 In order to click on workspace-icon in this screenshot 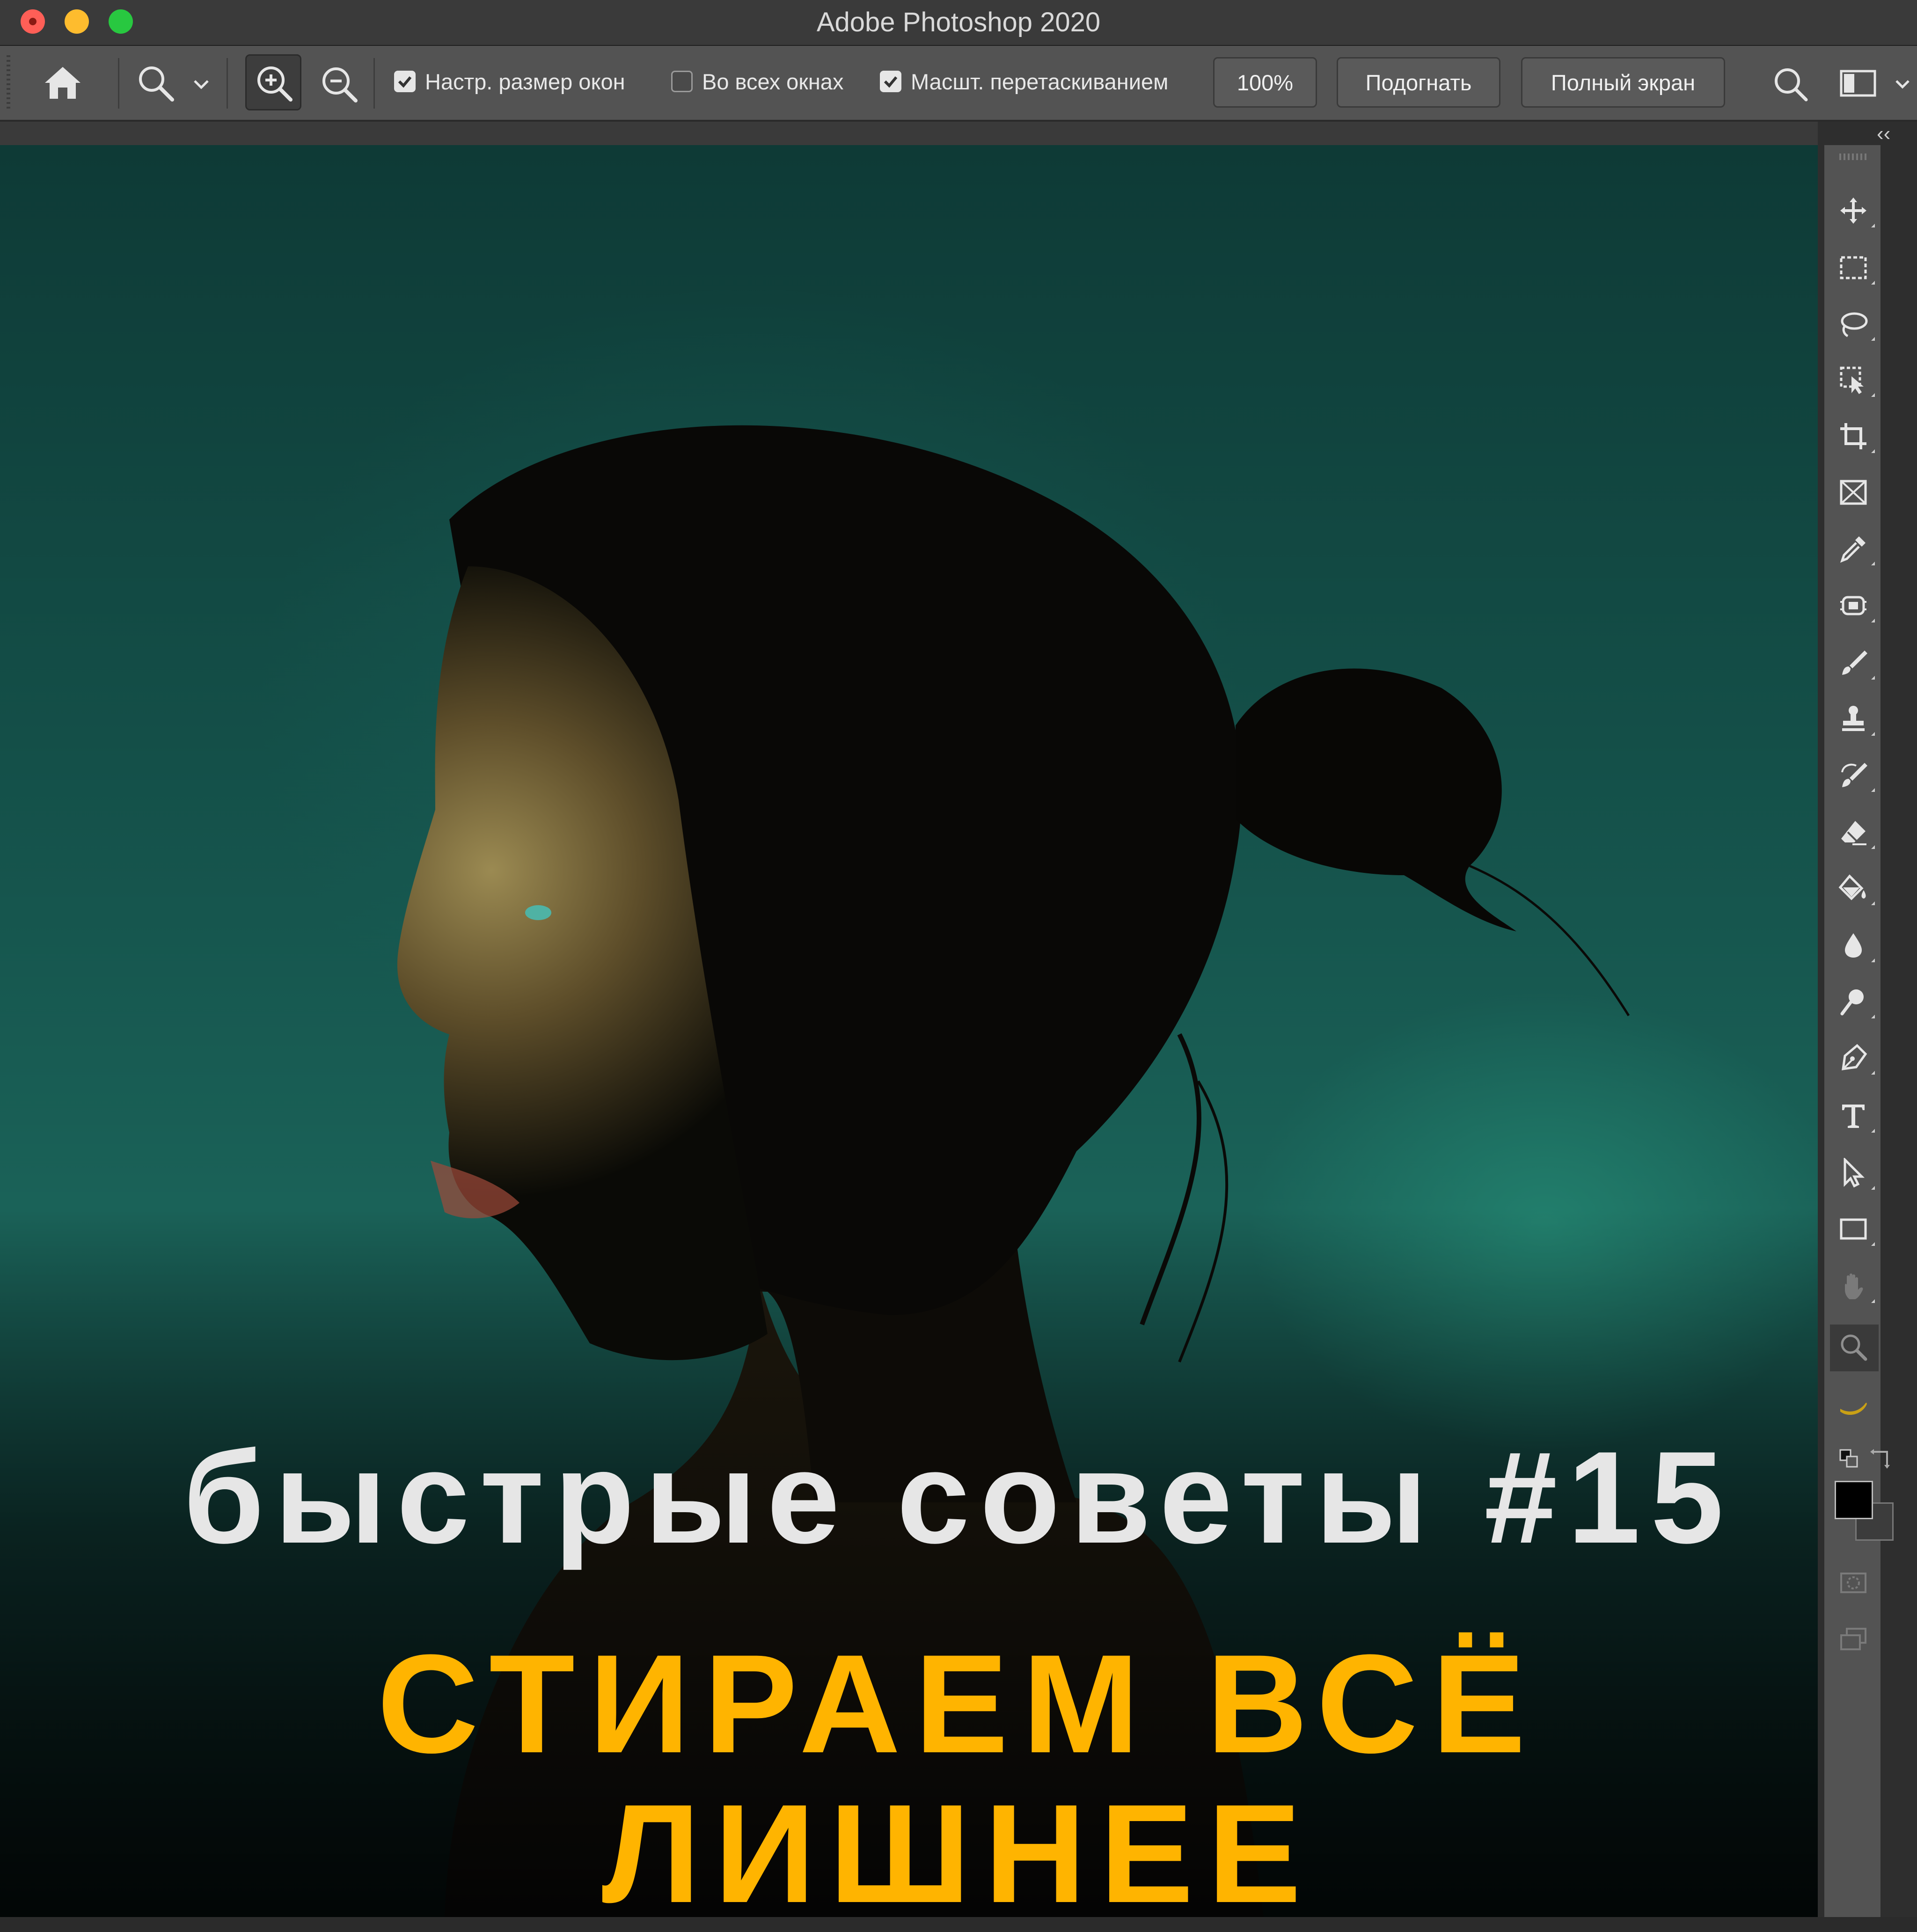, I will do `click(1858, 83)`.